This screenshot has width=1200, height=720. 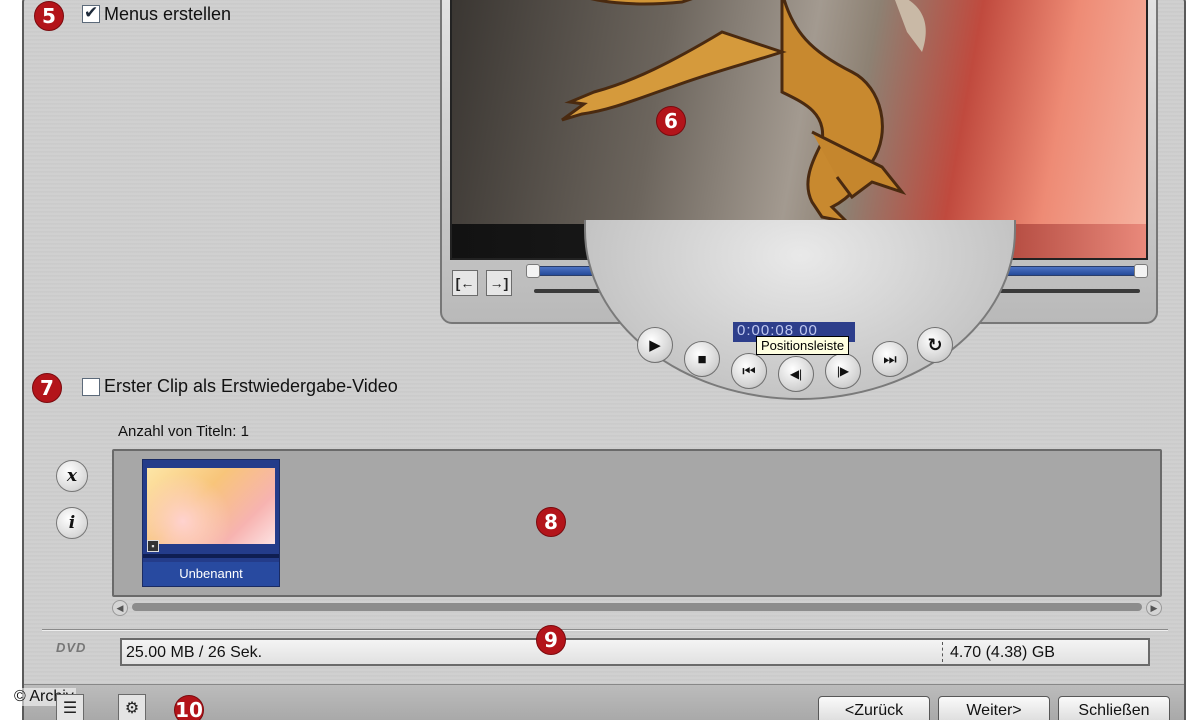 I want to click on scroll-right-icon: ▶, so click(x=1154, y=608).